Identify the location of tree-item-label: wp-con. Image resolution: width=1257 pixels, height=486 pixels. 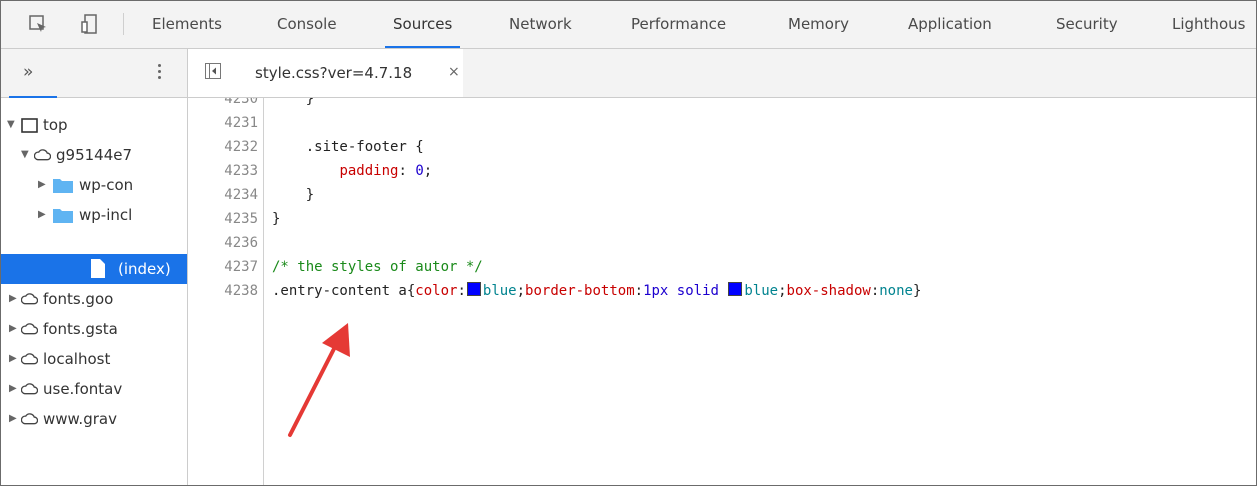
(106, 185).